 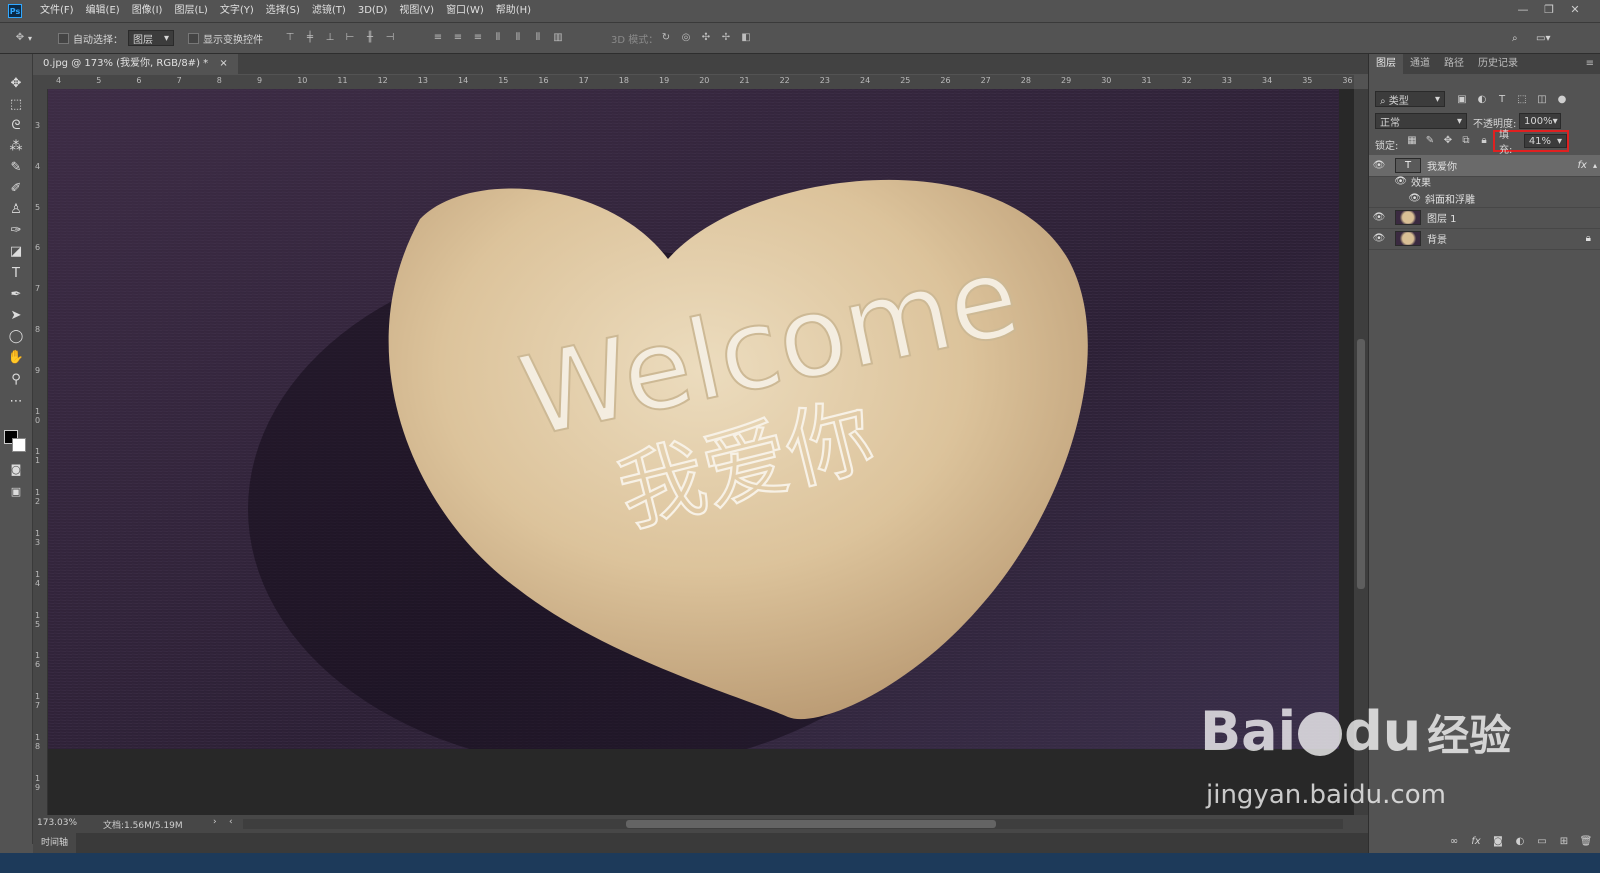 What do you see at coordinates (16, 189) in the screenshot?
I see `brush-tool-icon: ✐` at bounding box center [16, 189].